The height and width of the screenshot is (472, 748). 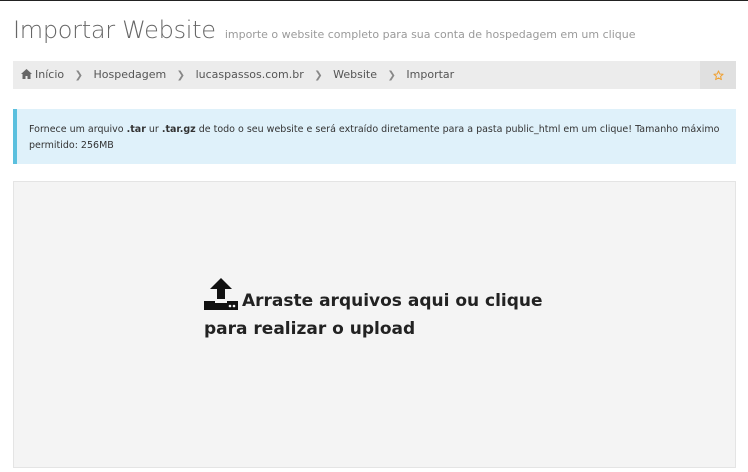 I want to click on breadcrumb-home: Início, so click(x=44, y=74).